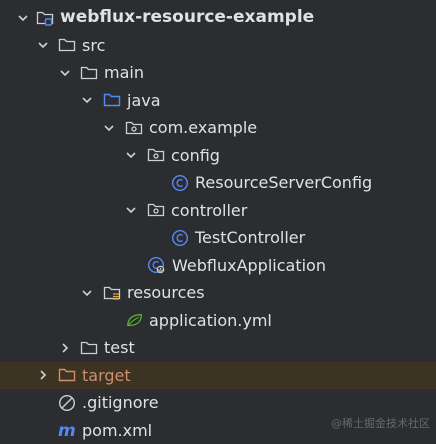  What do you see at coordinates (124, 72) in the screenshot?
I see `tree-label: main` at bounding box center [124, 72].